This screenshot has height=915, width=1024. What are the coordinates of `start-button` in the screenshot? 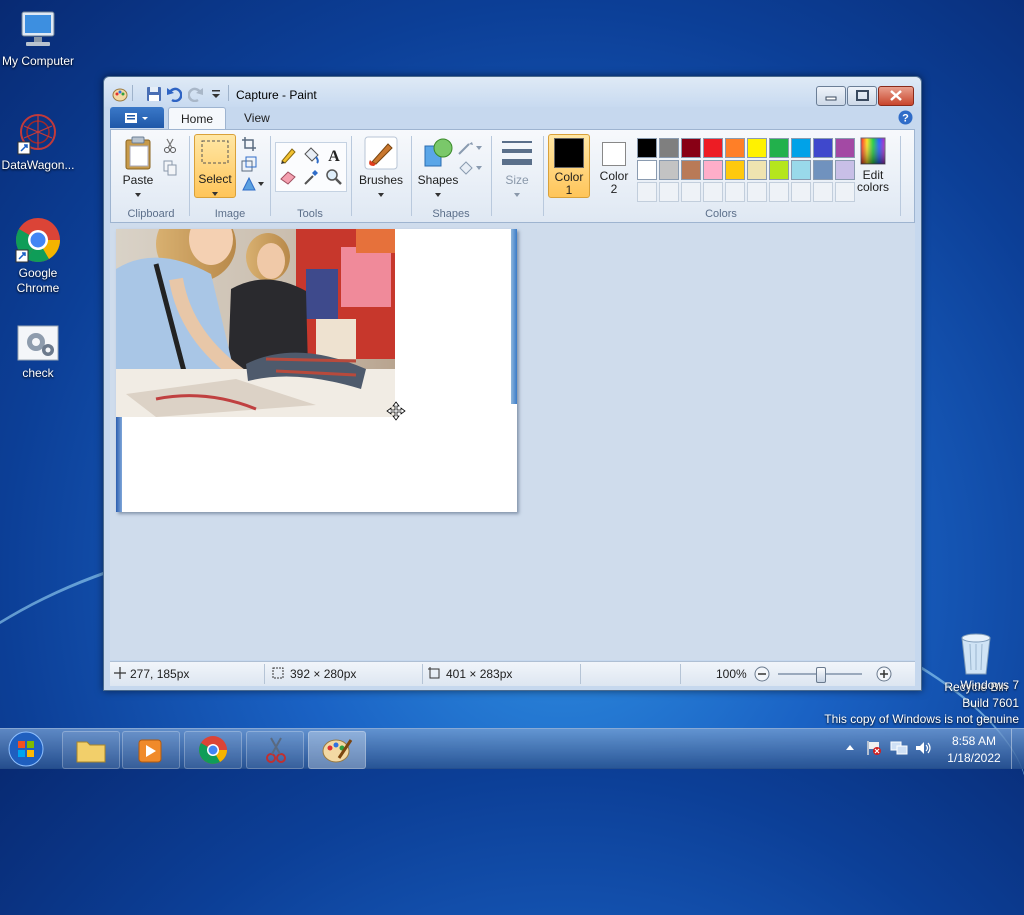 It's located at (26, 749).